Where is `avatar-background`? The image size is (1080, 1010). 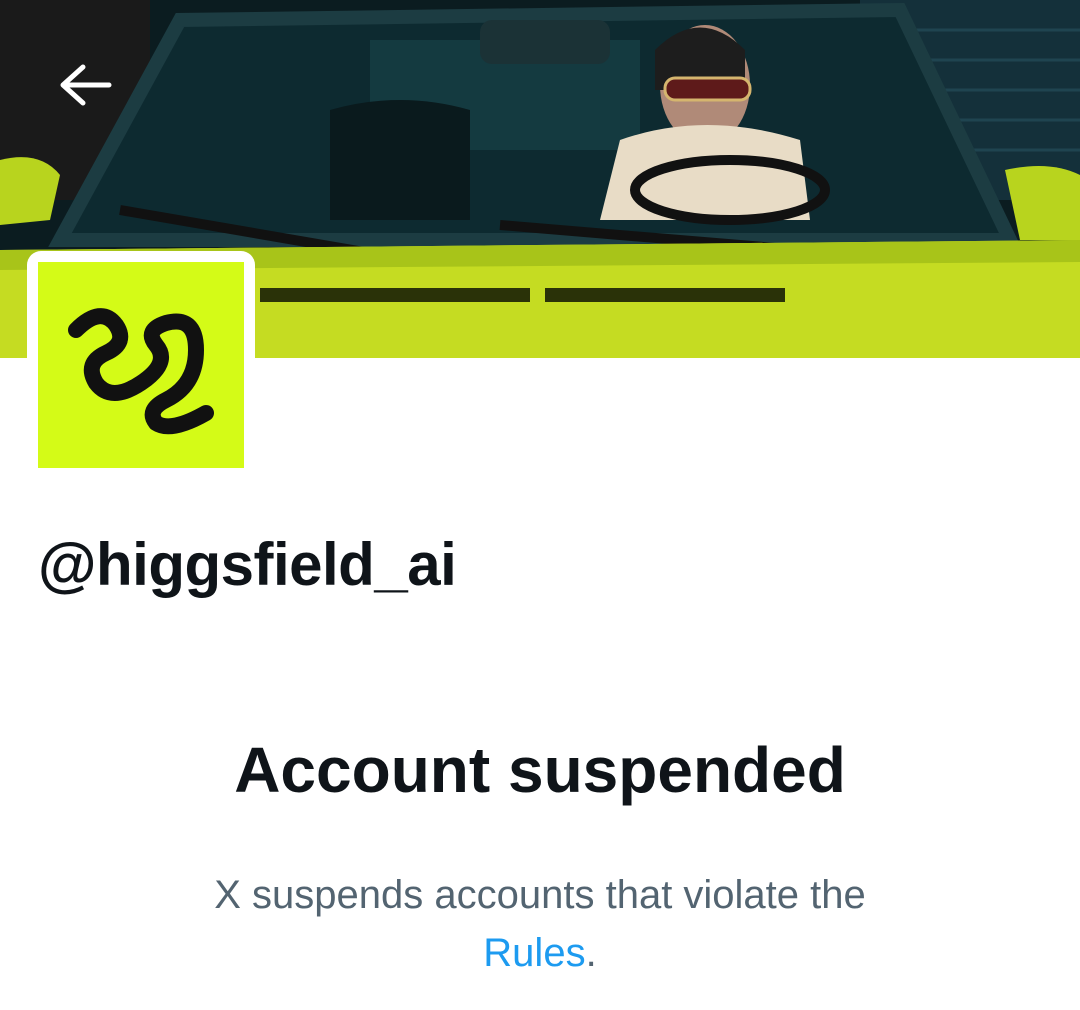
avatar-background is located at coordinates (141, 365).